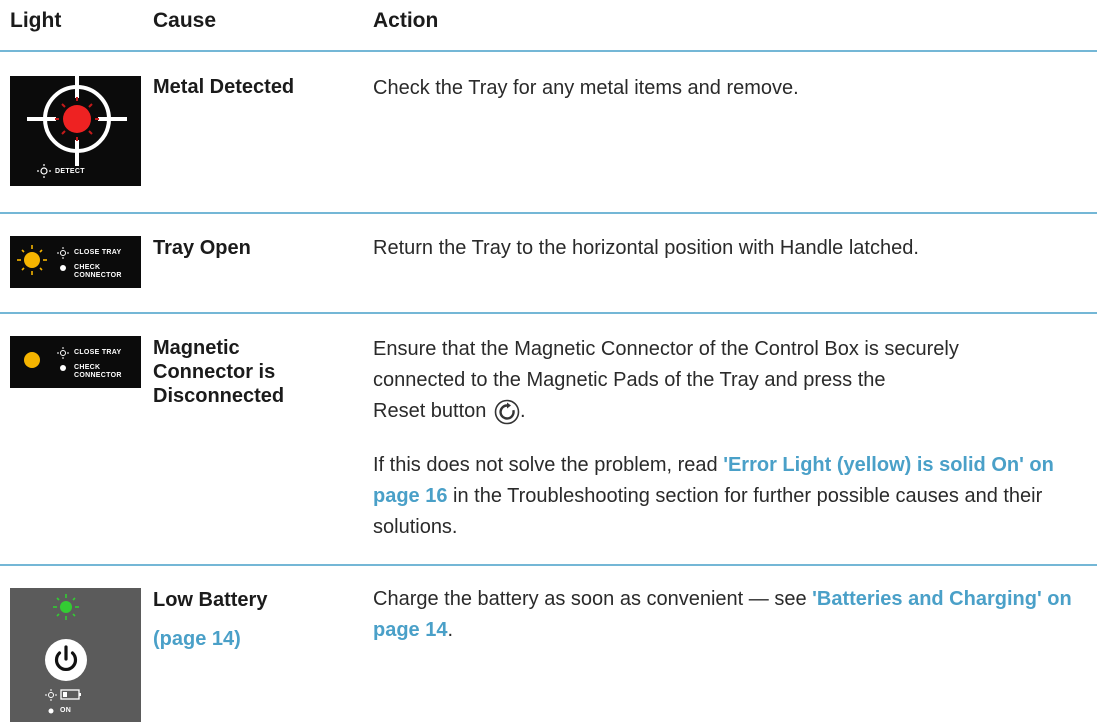 The image size is (1103, 722). I want to click on metal-detect-indicator: DETECT, so click(75, 131).